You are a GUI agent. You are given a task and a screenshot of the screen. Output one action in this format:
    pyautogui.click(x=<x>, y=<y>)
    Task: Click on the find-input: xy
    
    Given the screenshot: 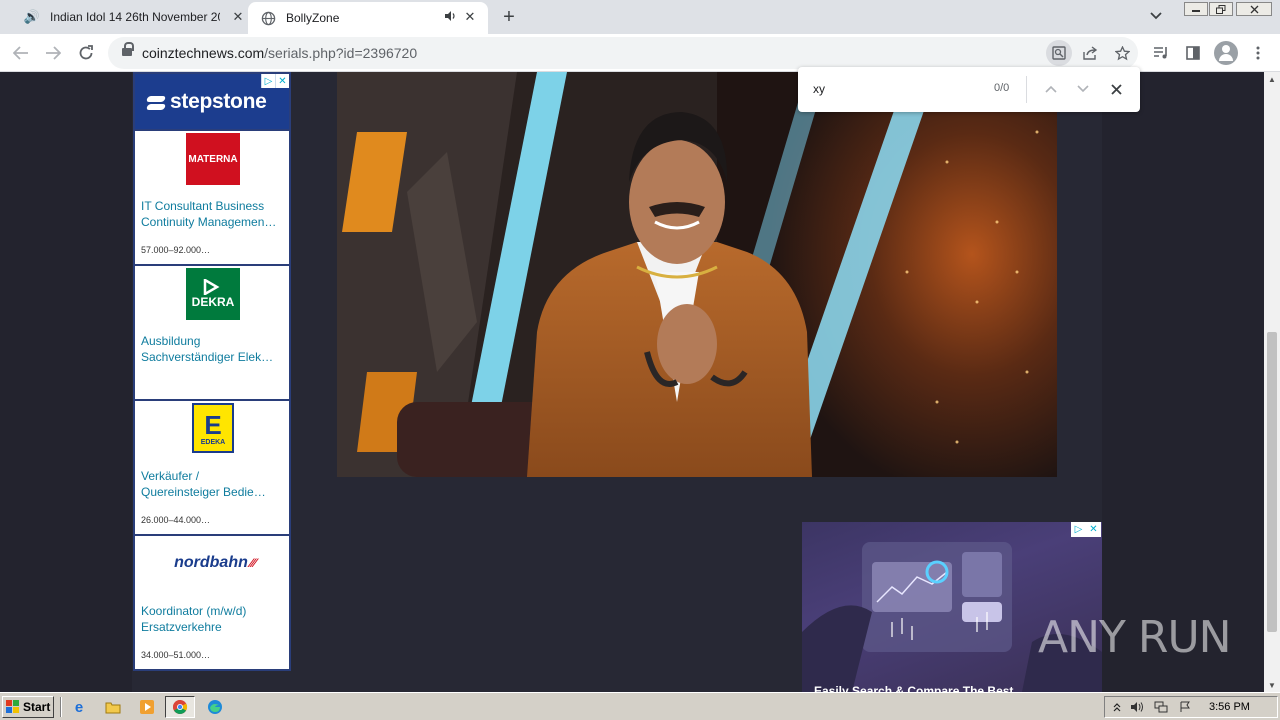 What is the action you would take?
    pyautogui.click(x=819, y=89)
    